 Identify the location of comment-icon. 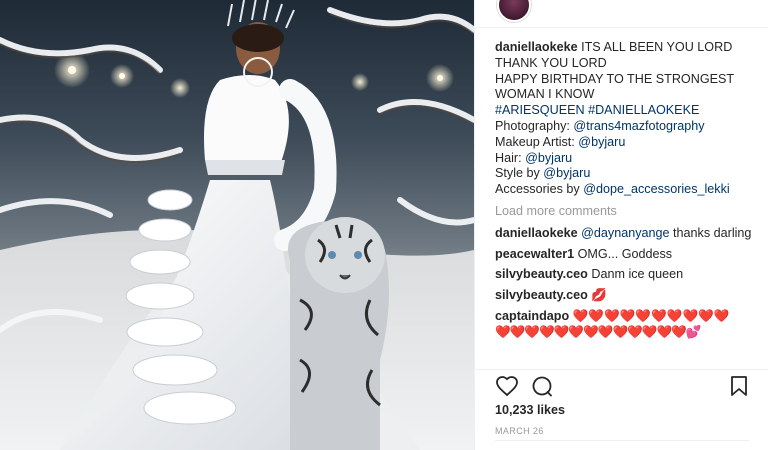
(542, 386).